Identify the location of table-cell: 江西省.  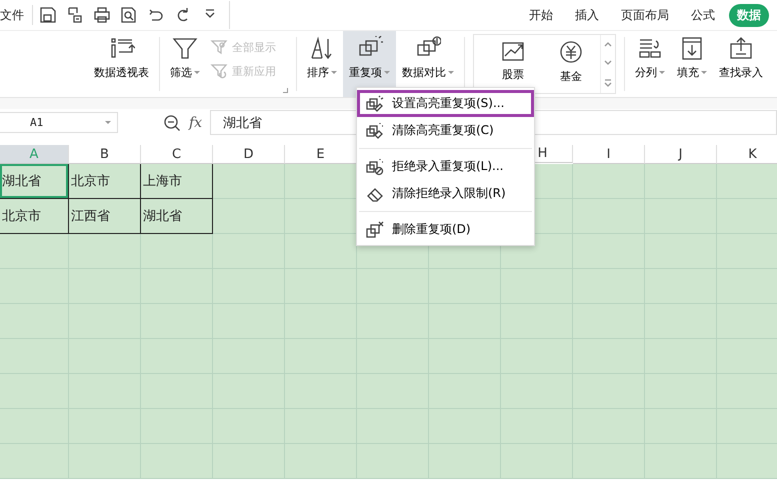
(105, 216).